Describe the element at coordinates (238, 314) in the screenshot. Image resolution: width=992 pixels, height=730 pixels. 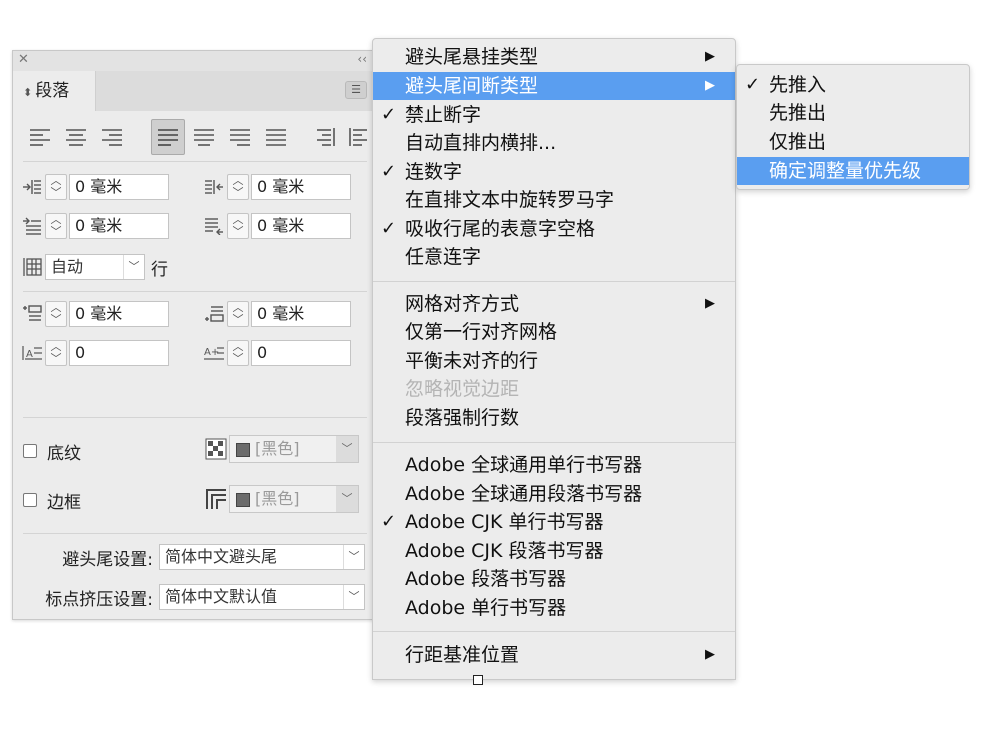
I see `space-after-stepper: ︿ ﹀` at that location.